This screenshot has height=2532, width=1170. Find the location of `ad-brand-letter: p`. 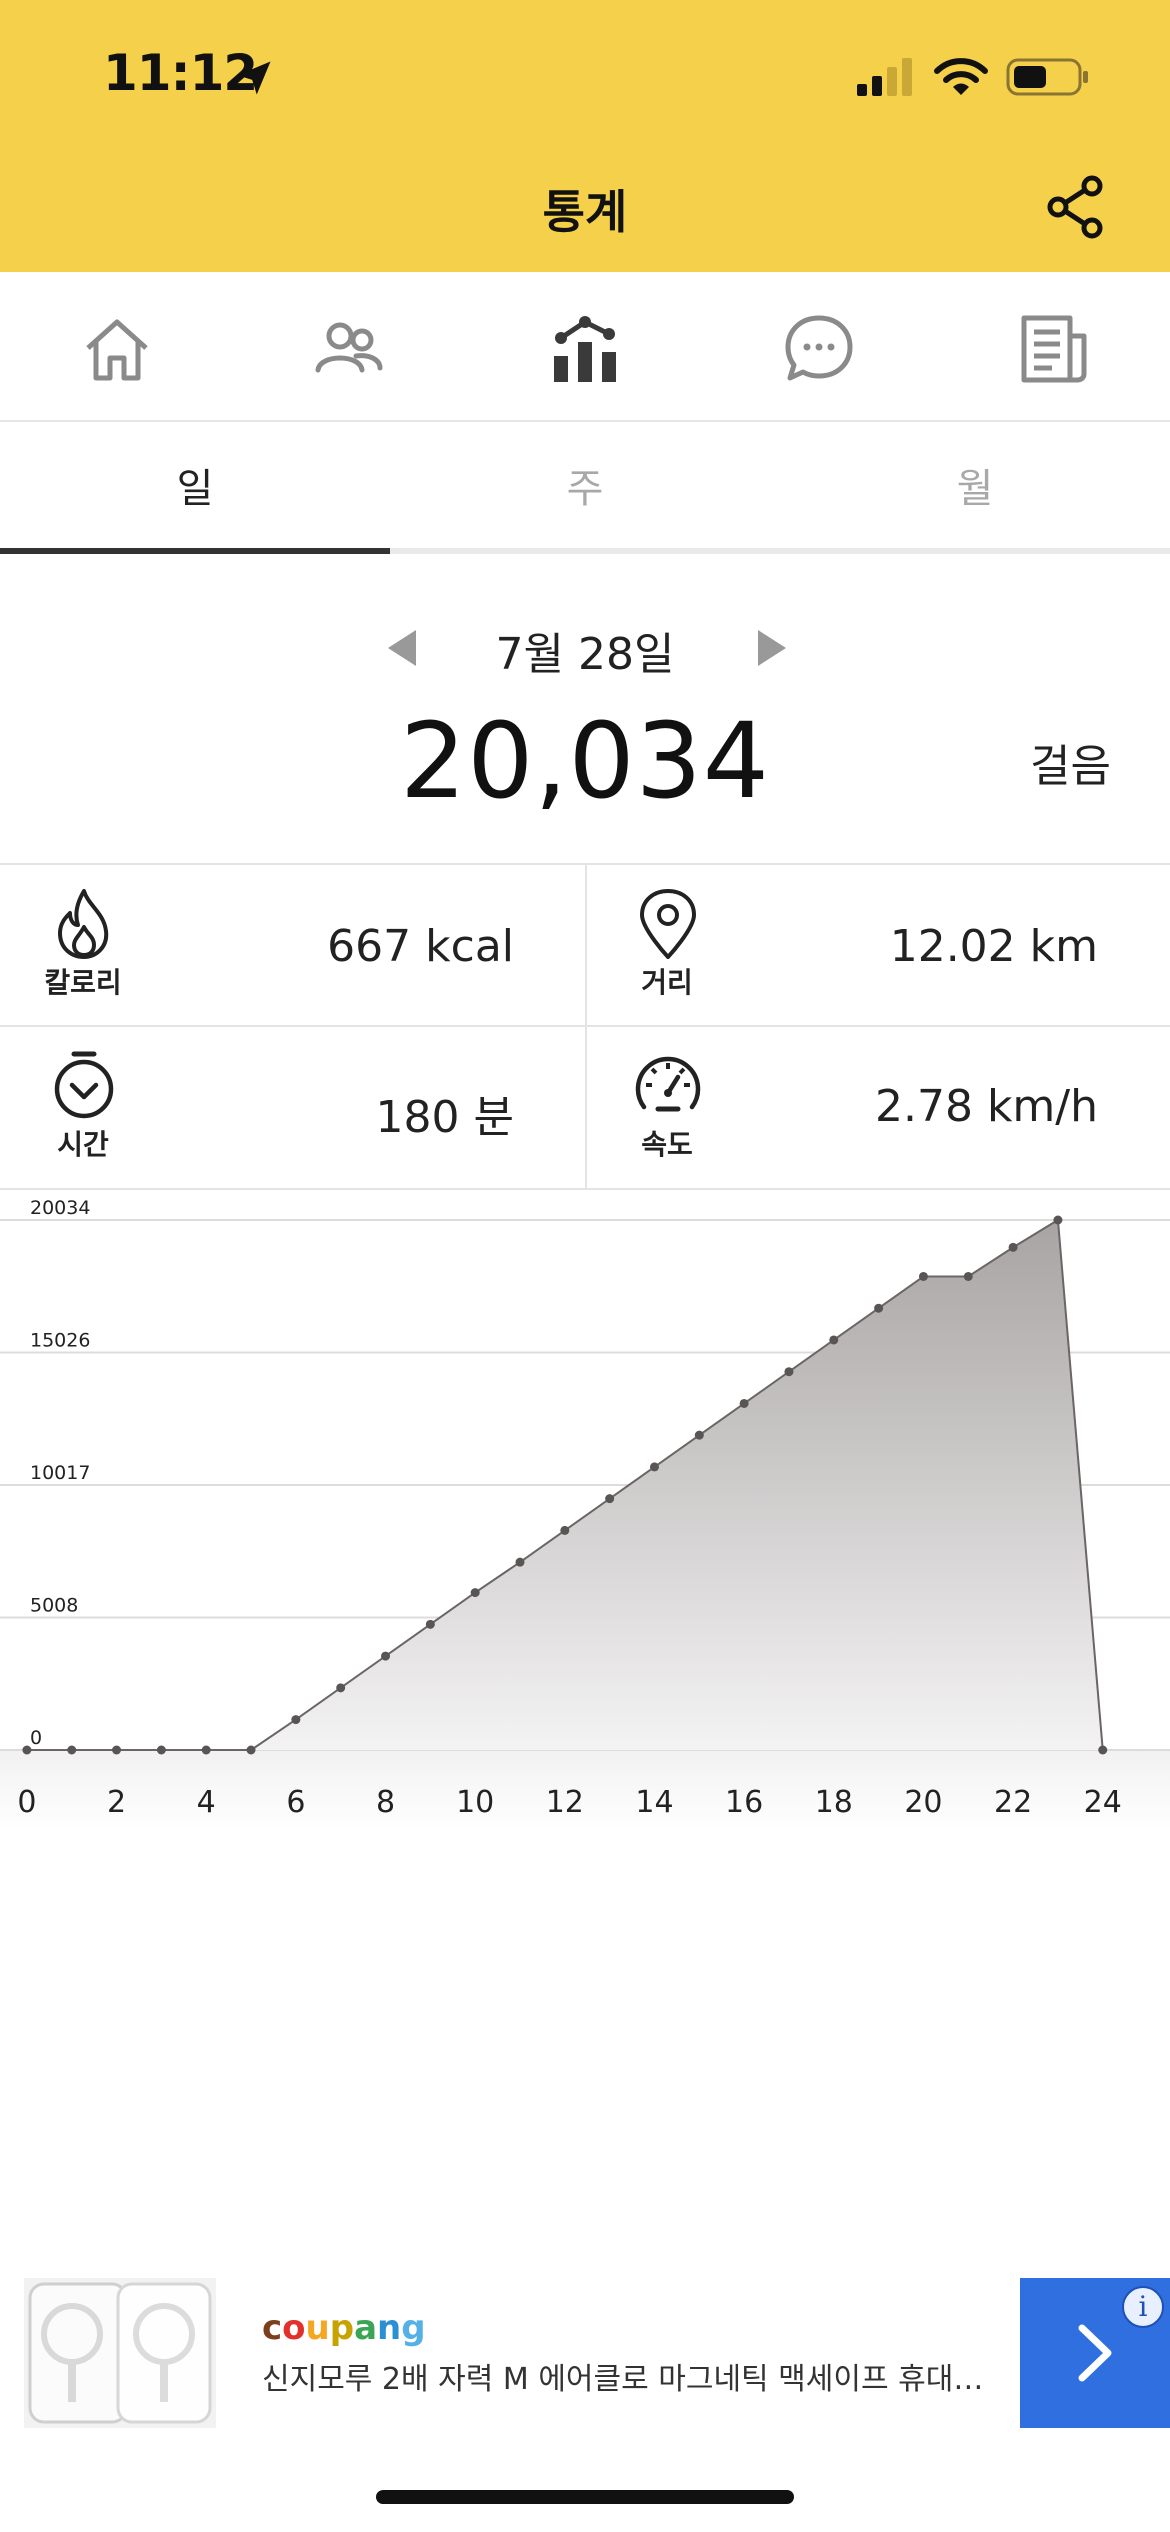

ad-brand-letter: p is located at coordinates (342, 2328).